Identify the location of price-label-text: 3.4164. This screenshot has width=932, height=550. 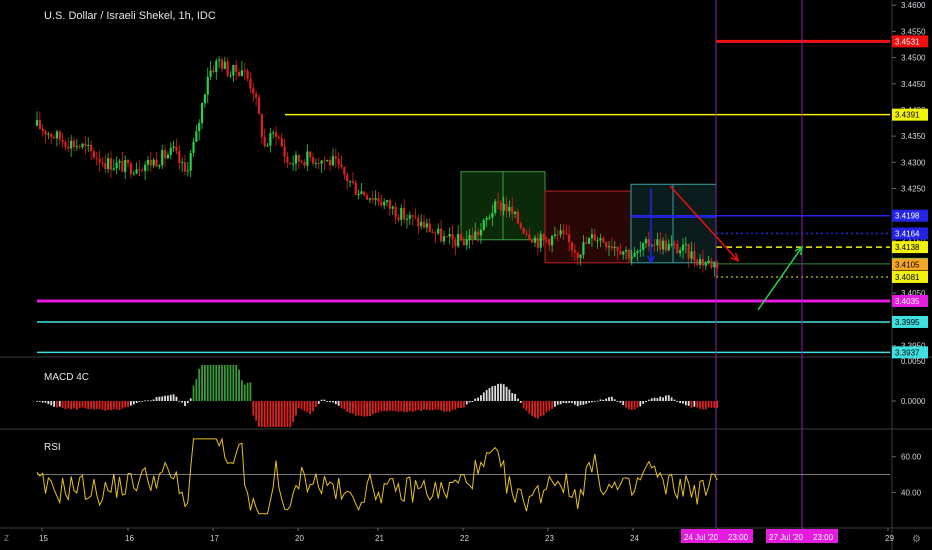
(907, 233).